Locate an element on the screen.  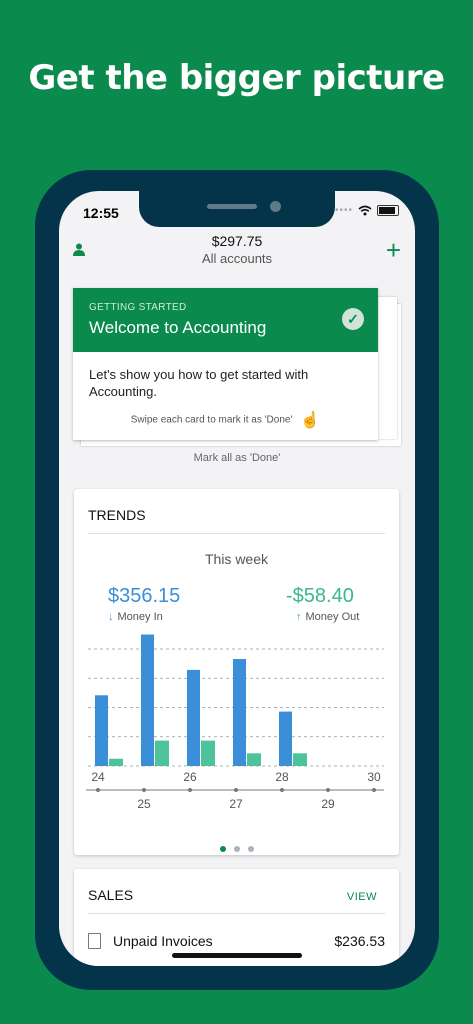
getting-started-kicker: GETTING STARTED is located at coordinates (138, 307).